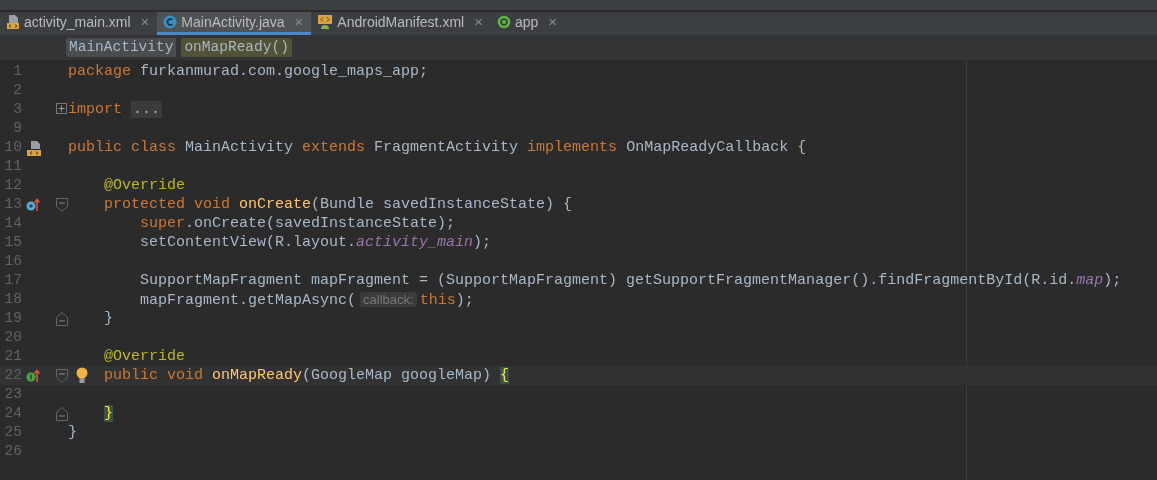  I want to click on line-number: 17, so click(13, 280).